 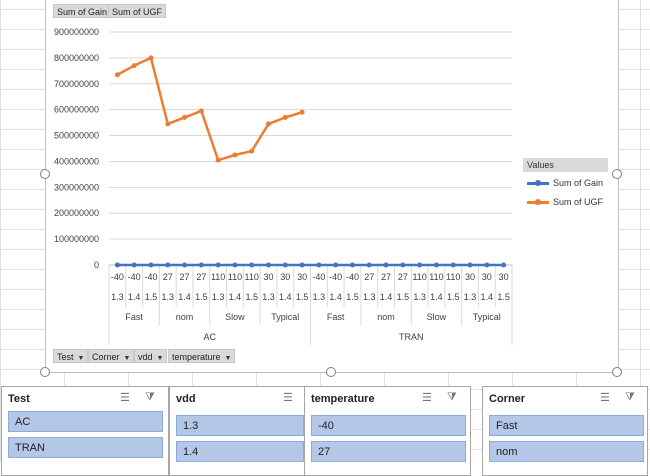 I want to click on legend-item-sum-of-ugf: Sum of UGF, so click(x=565, y=202).